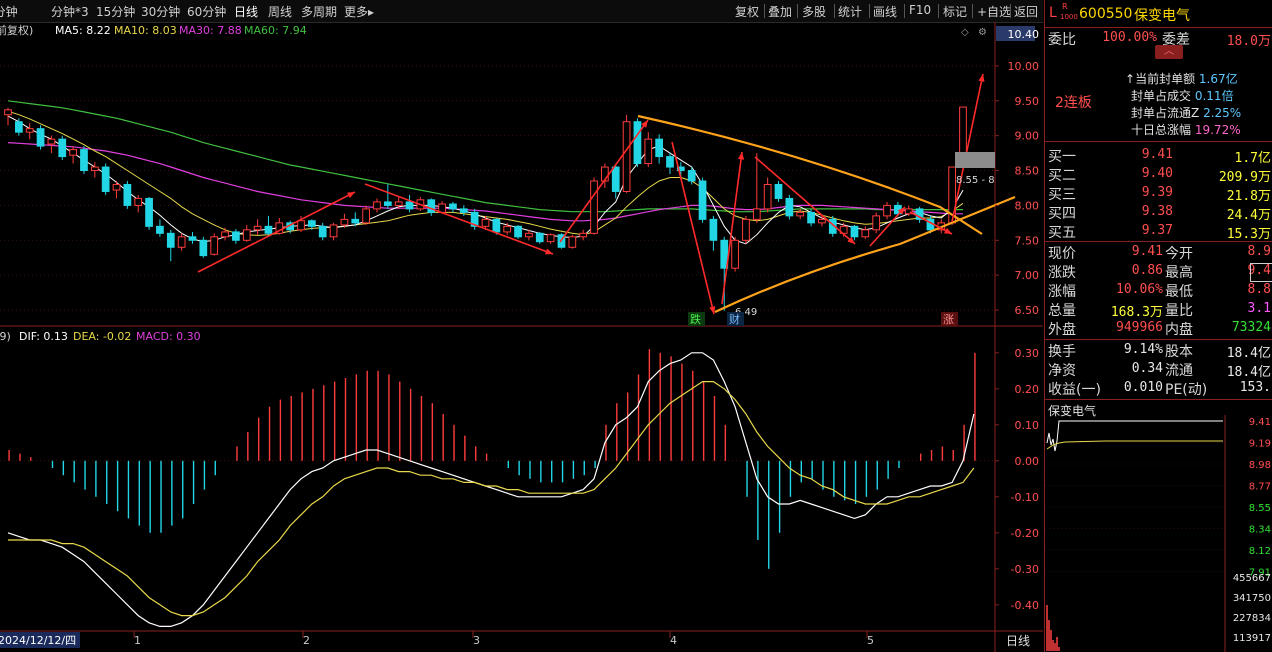 The height and width of the screenshot is (652, 1272). Describe the element at coordinates (747, 11) in the screenshot. I see `fuquan-button: 复权` at that location.